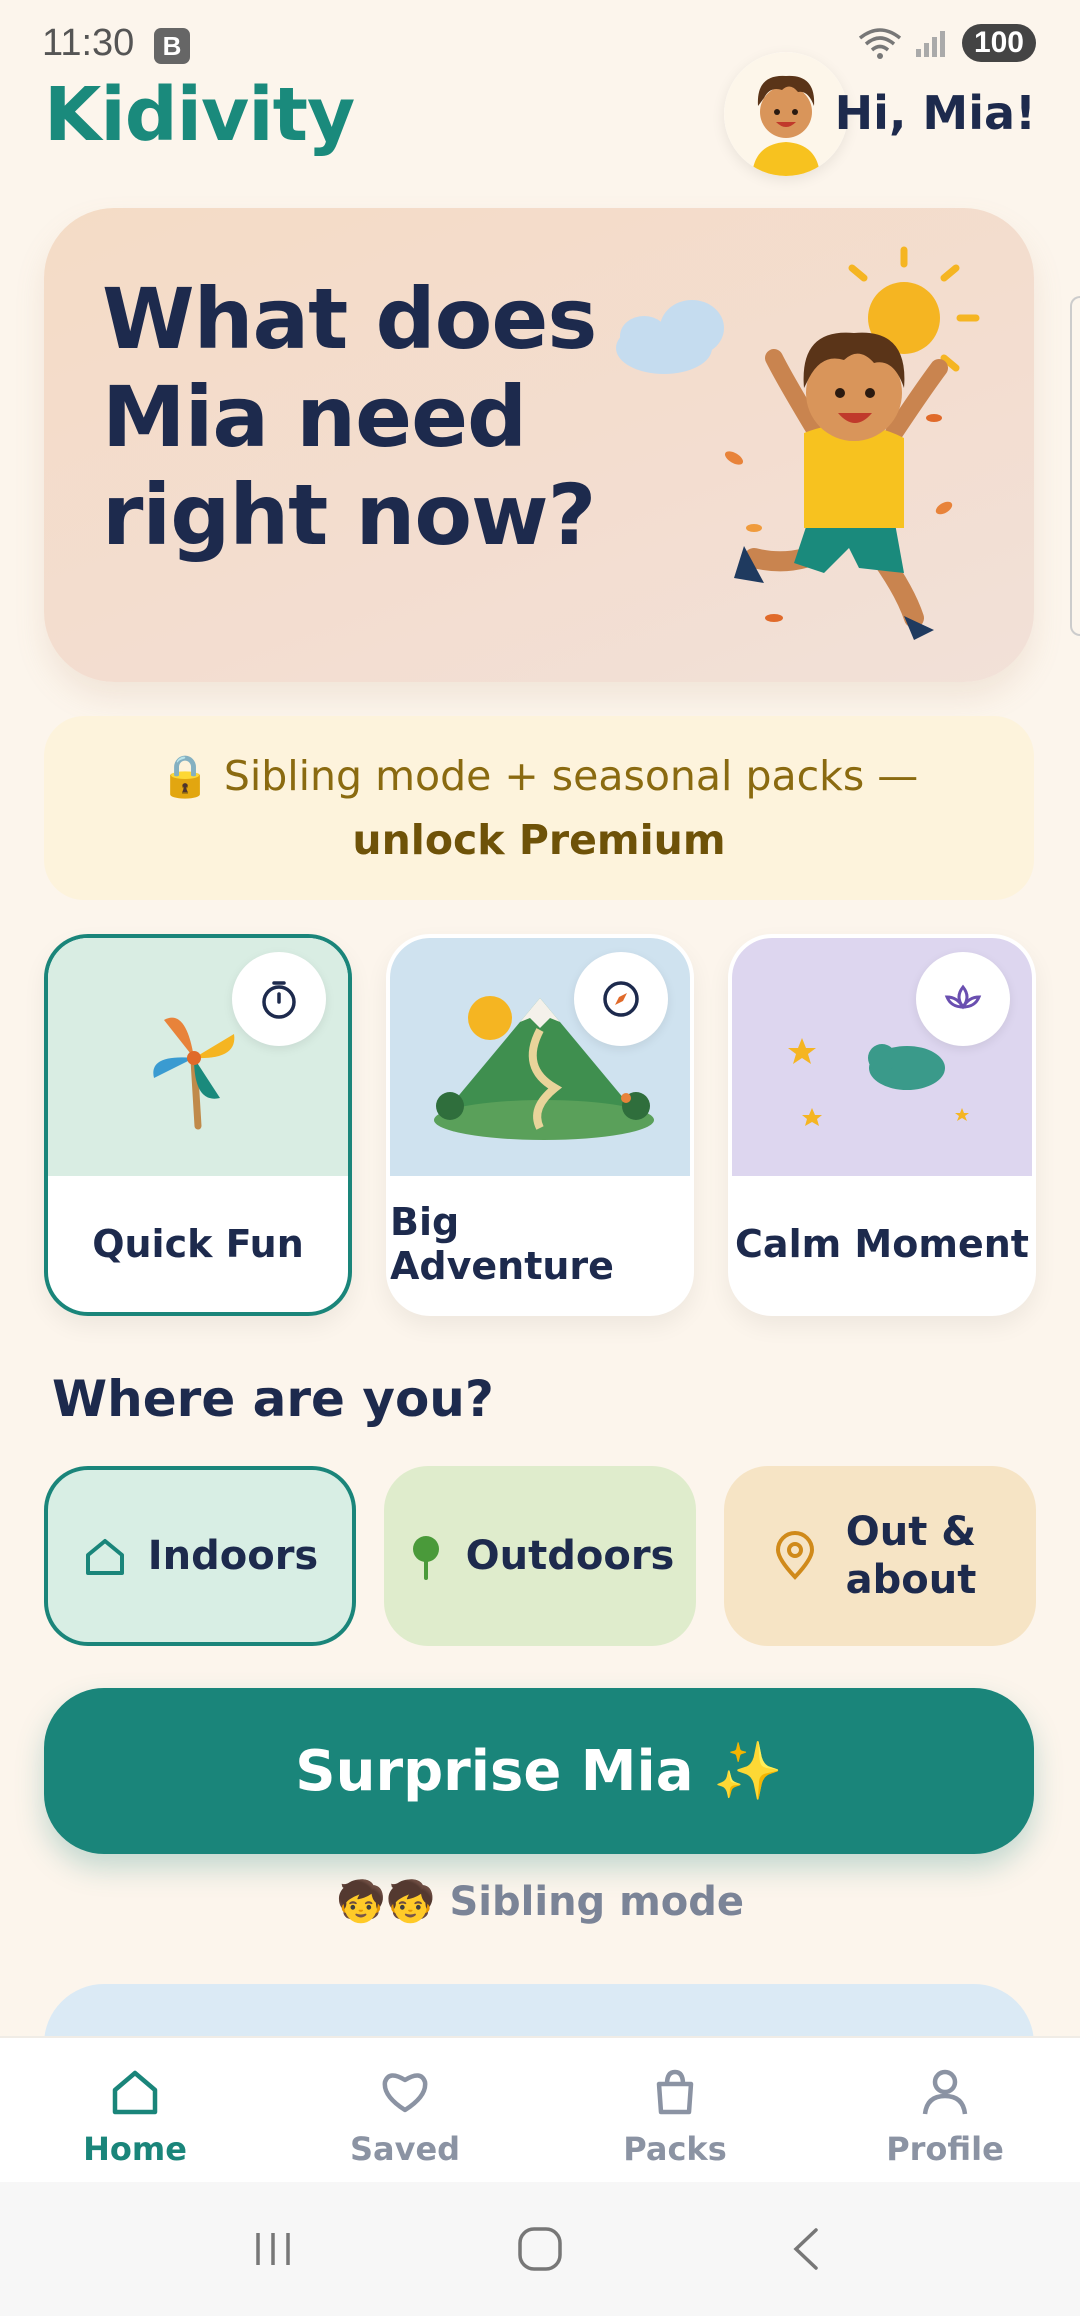 This screenshot has height=2316, width=1080. What do you see at coordinates (935, 113) in the screenshot?
I see `greeting: Hi, Mia!` at bounding box center [935, 113].